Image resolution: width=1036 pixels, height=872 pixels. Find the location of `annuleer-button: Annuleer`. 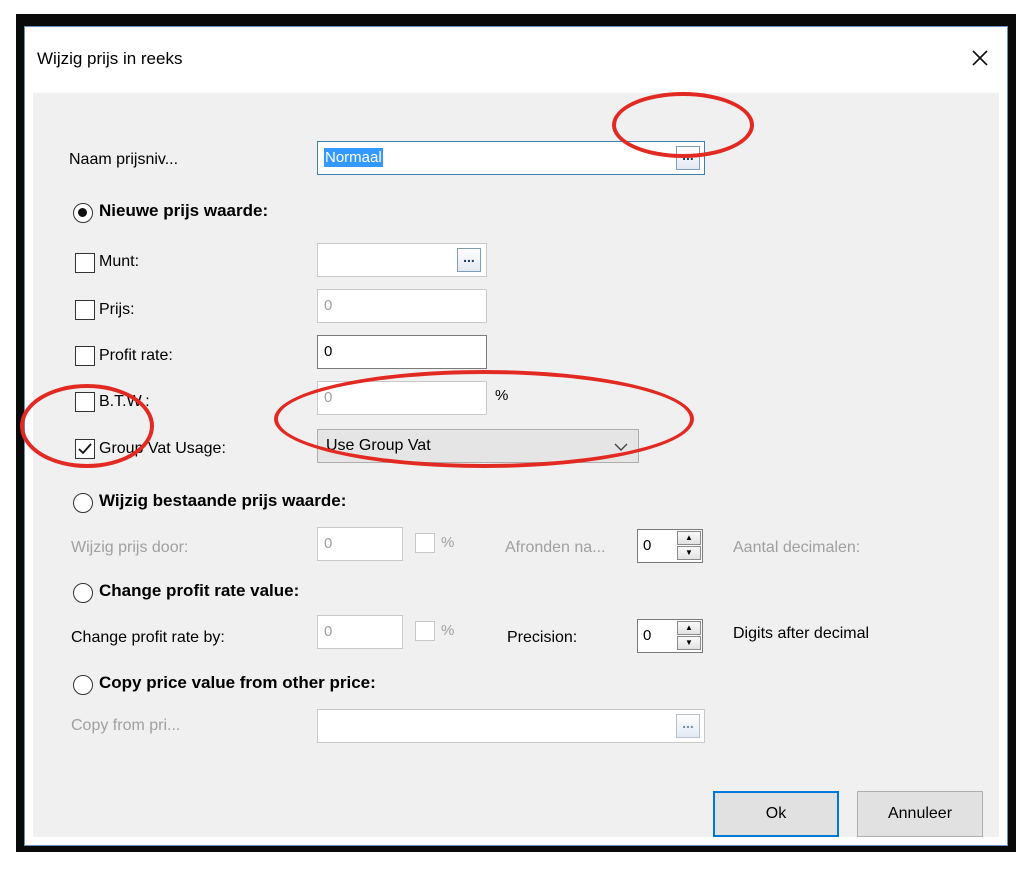

annuleer-button: Annuleer is located at coordinates (920, 814).